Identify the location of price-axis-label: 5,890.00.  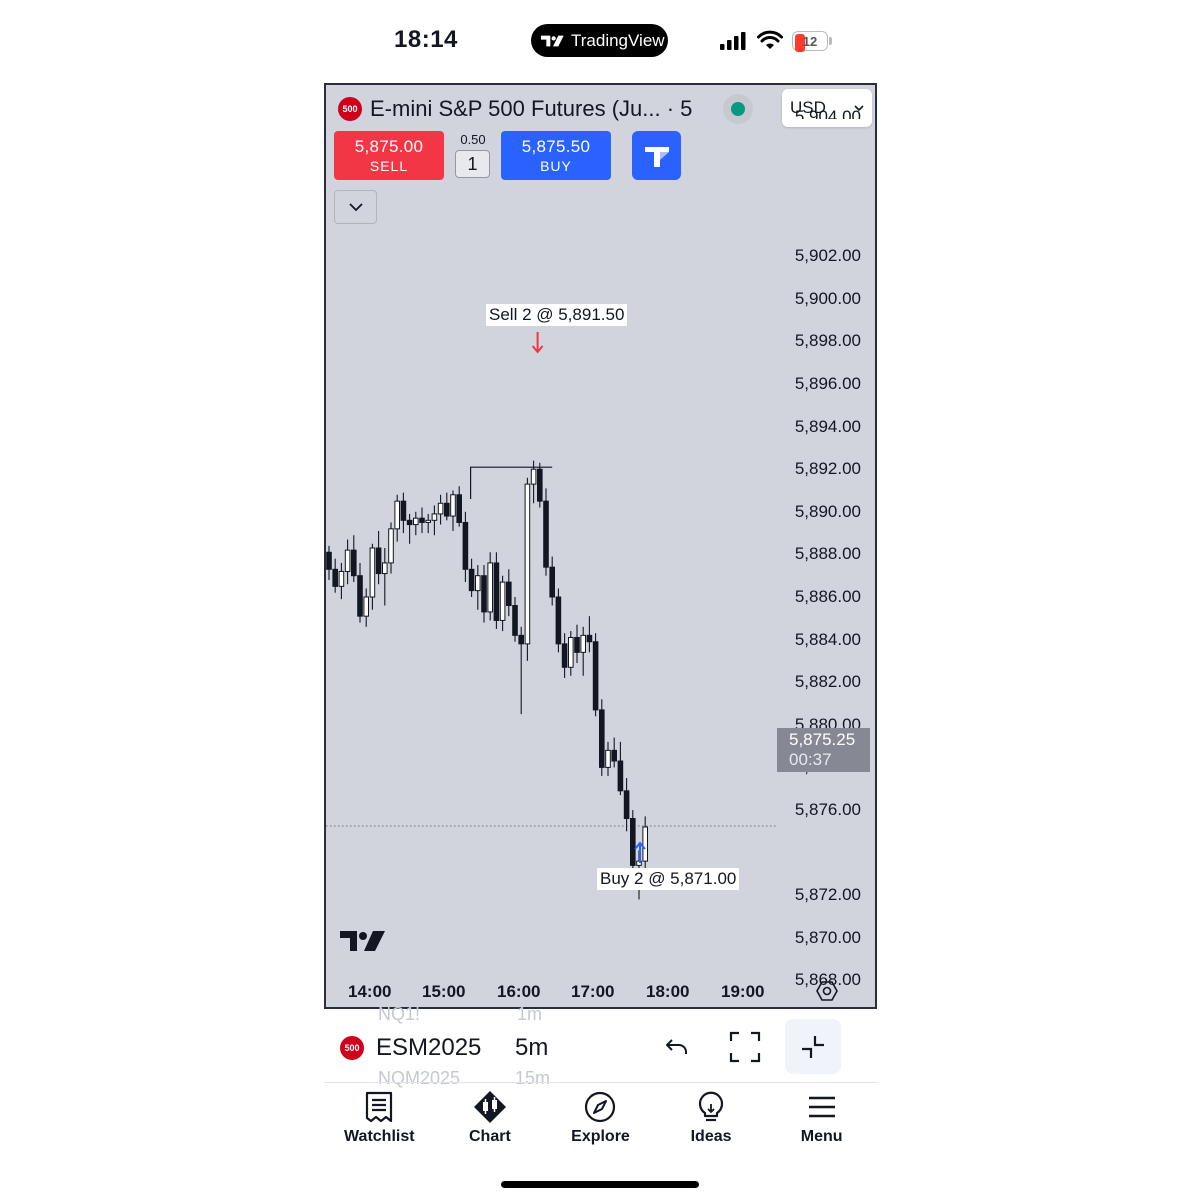
(827, 511).